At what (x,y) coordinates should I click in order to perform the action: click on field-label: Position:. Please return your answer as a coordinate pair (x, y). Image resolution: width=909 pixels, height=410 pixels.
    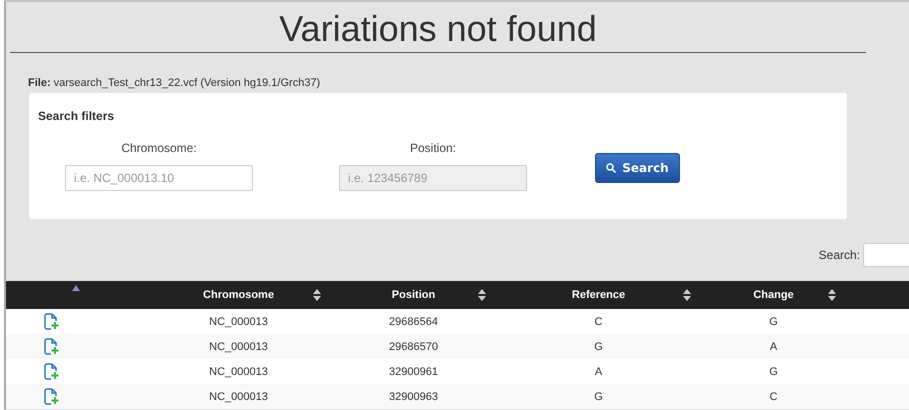
    Looking at the image, I should click on (433, 148).